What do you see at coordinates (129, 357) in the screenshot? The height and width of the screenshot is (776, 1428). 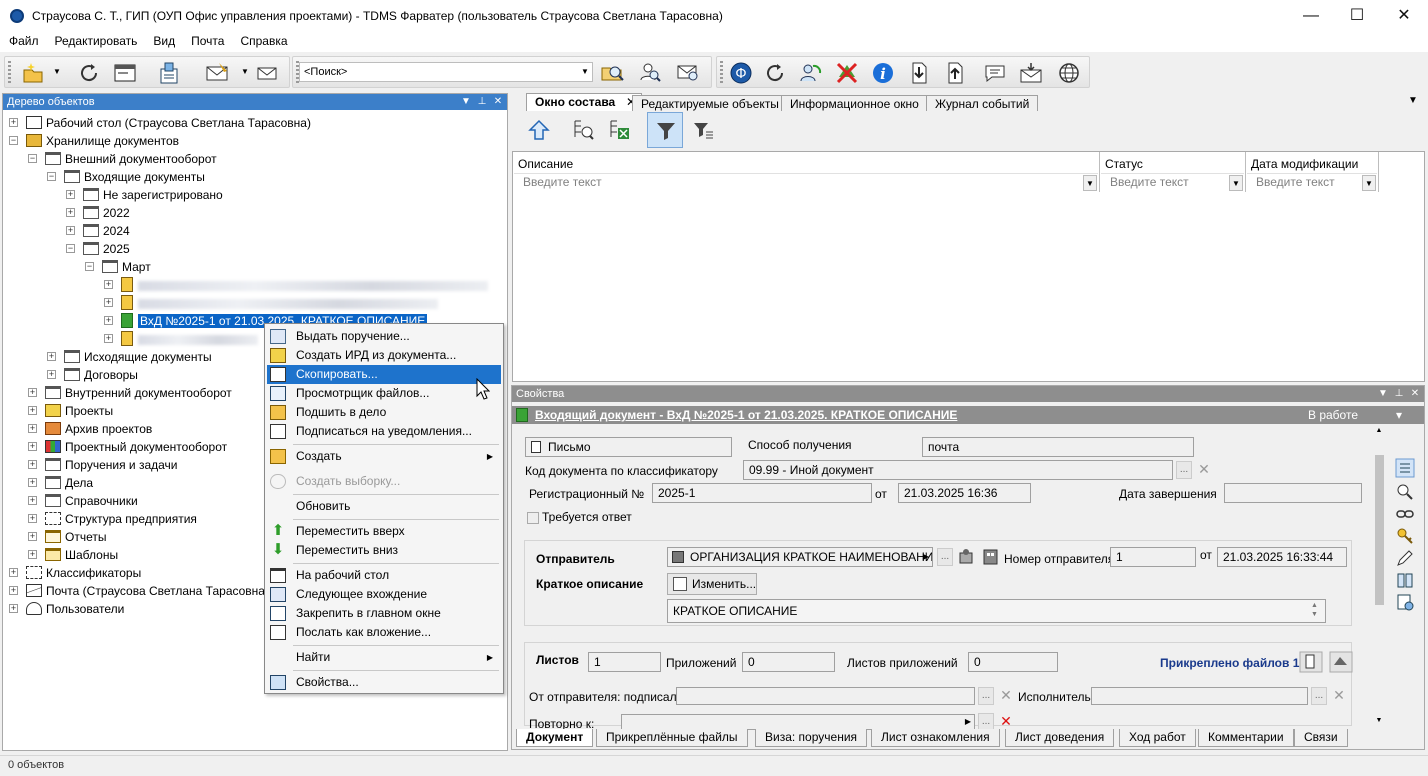 I see `tree-item-outgoing: + Исходящие документы` at bounding box center [129, 357].